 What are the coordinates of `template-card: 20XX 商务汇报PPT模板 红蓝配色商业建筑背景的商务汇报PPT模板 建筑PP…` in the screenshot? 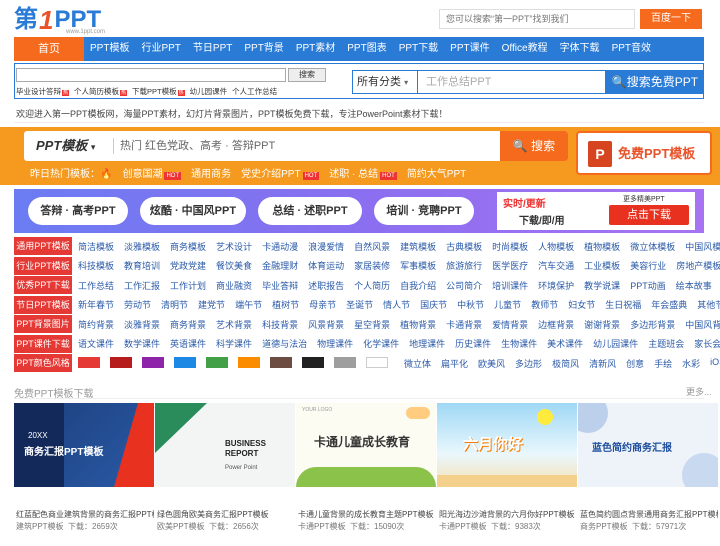 It's located at (84, 468).